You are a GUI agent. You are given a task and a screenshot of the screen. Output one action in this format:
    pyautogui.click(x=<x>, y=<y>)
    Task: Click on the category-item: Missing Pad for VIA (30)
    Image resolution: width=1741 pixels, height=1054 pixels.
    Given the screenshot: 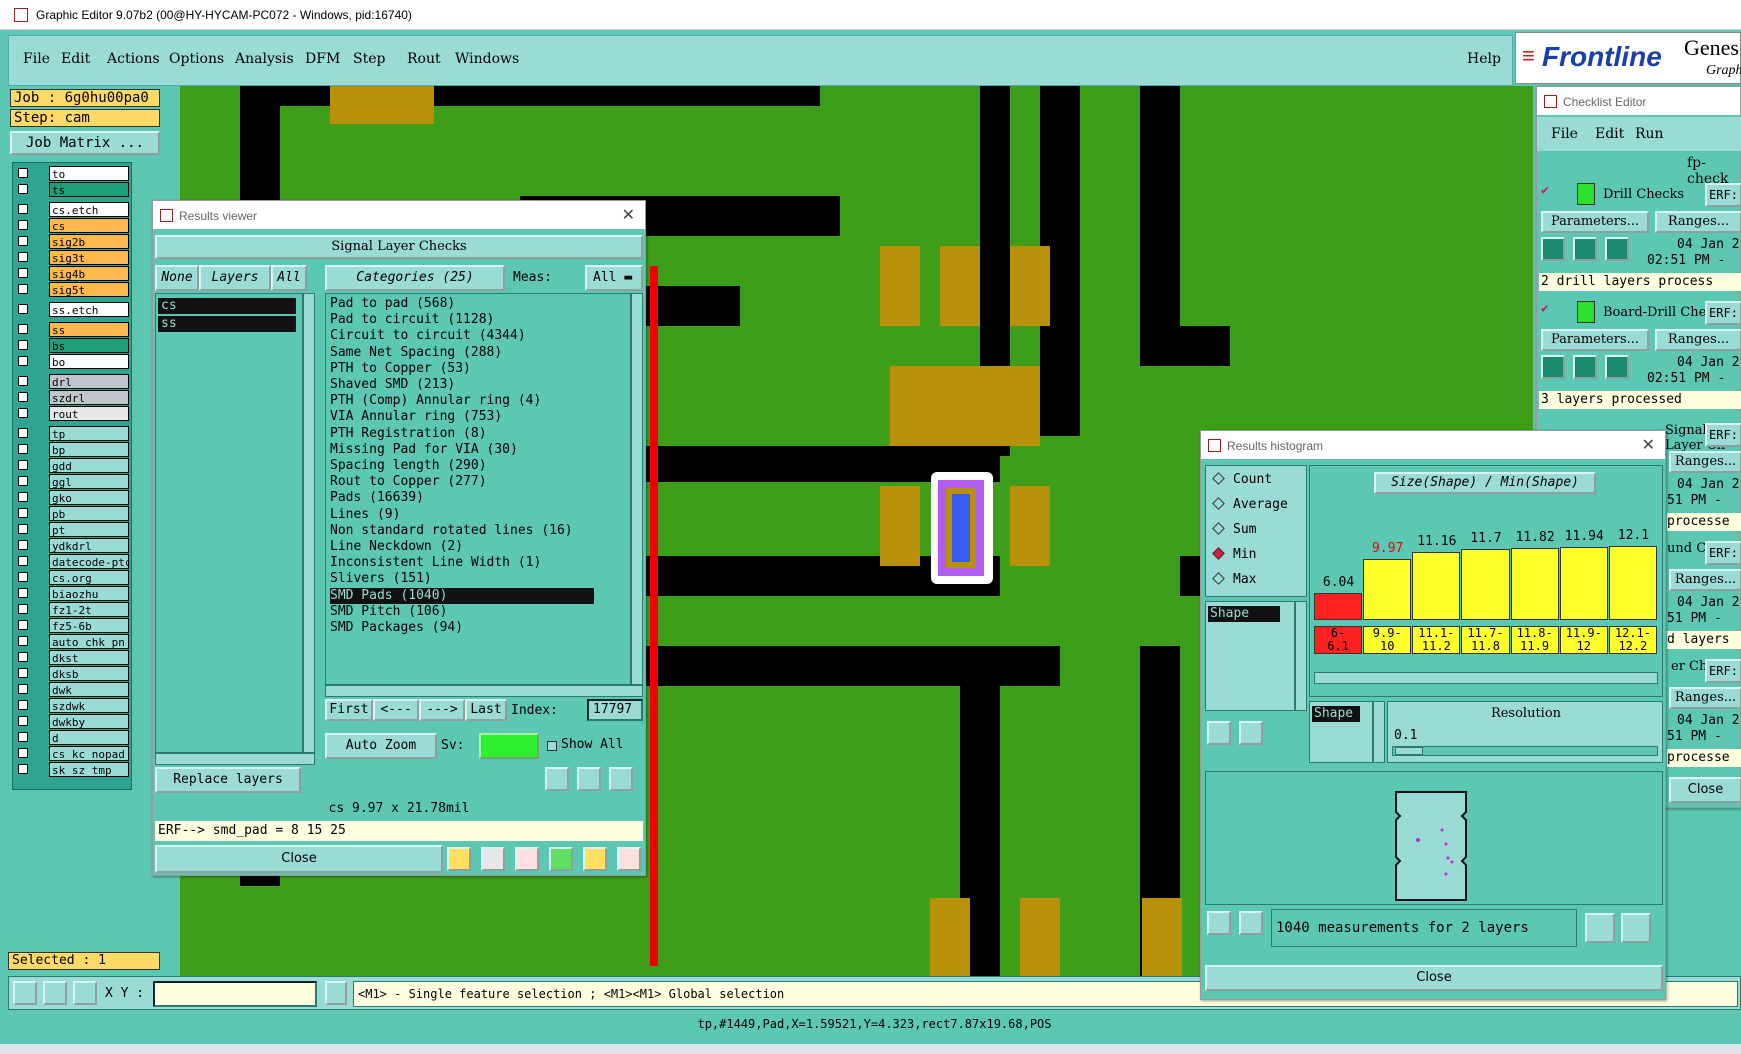 What is the action you would take?
    pyautogui.click(x=462, y=450)
    